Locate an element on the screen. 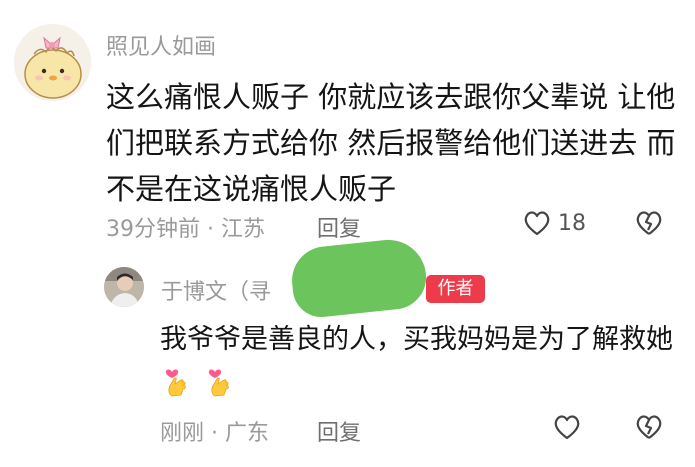  comment-username: 照见人如画 is located at coordinates (161, 45).